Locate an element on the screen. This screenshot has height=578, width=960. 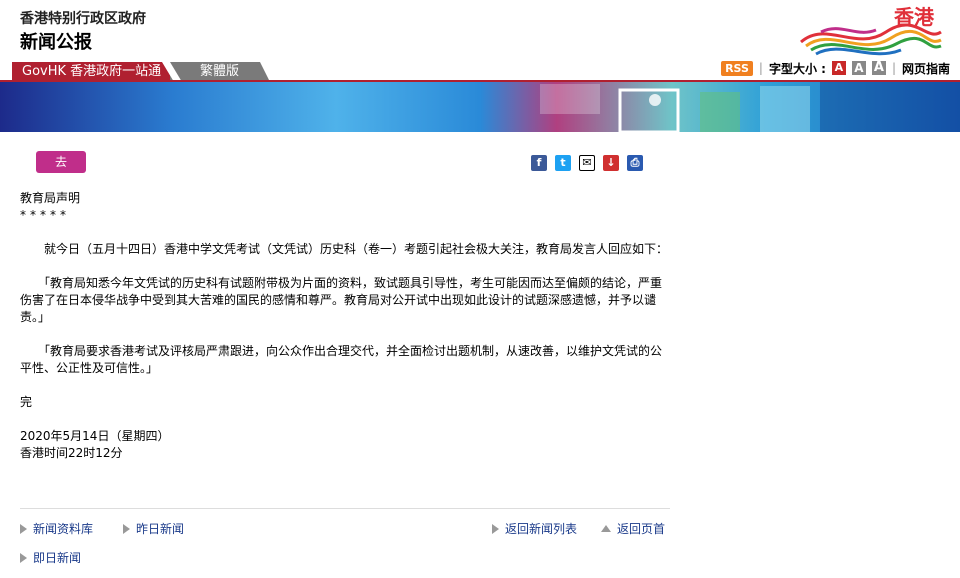
font-size-small-button: A is located at coordinates (838, 68).